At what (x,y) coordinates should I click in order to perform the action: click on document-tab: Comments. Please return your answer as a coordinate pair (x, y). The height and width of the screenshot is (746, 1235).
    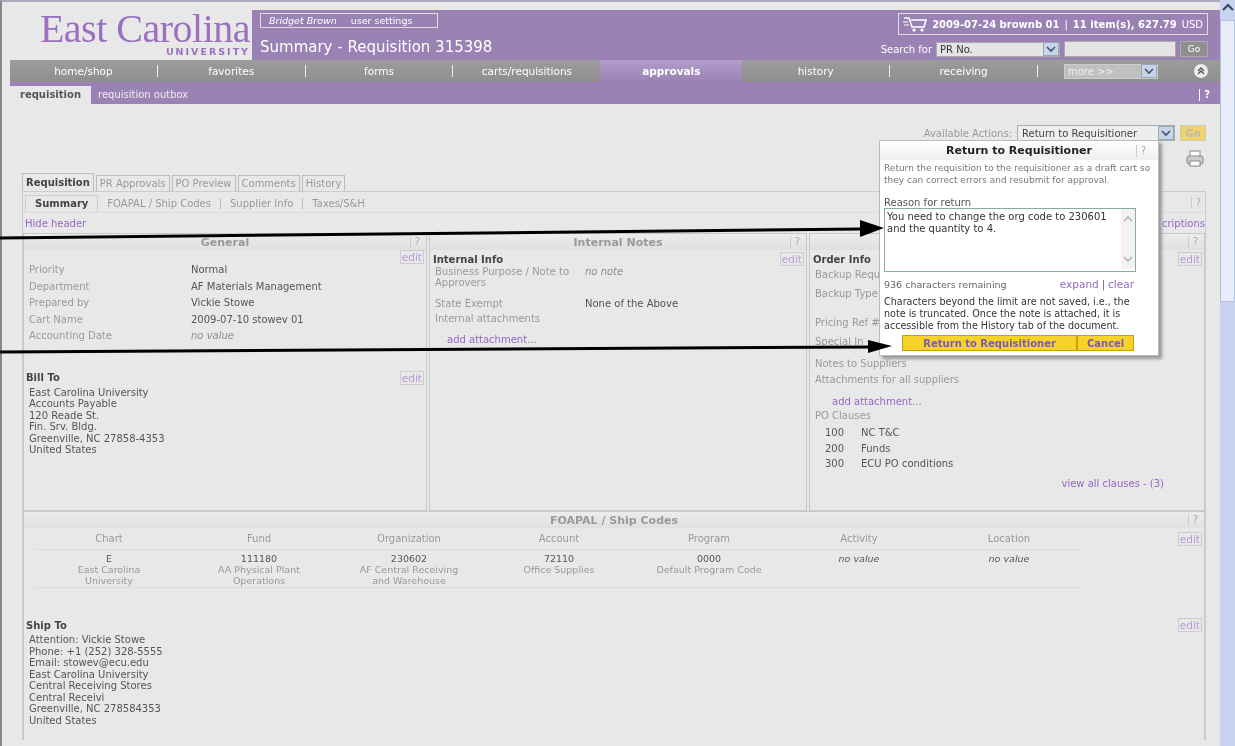
    Looking at the image, I should click on (268, 183).